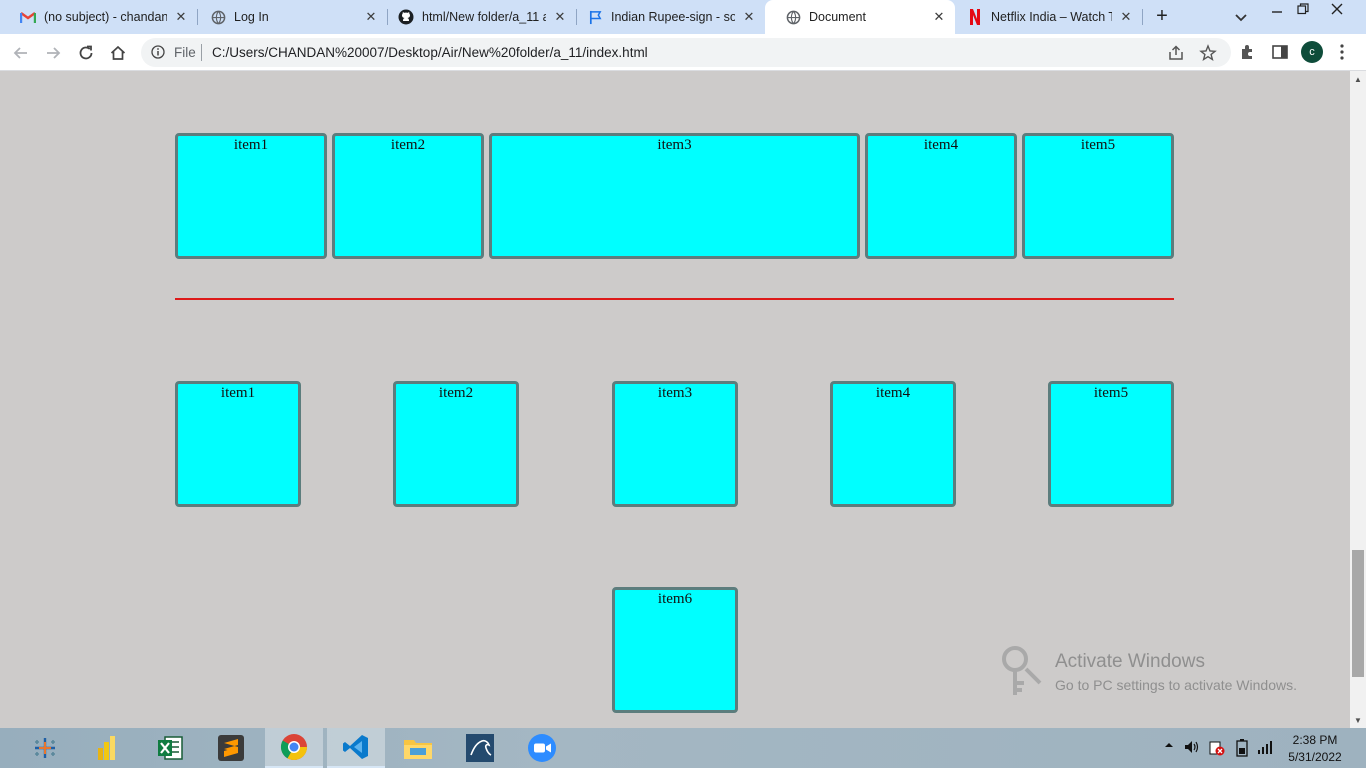 This screenshot has width=1366, height=768. Describe the element at coordinates (675, 650) in the screenshot. I see `wrap-item-6: item6` at that location.